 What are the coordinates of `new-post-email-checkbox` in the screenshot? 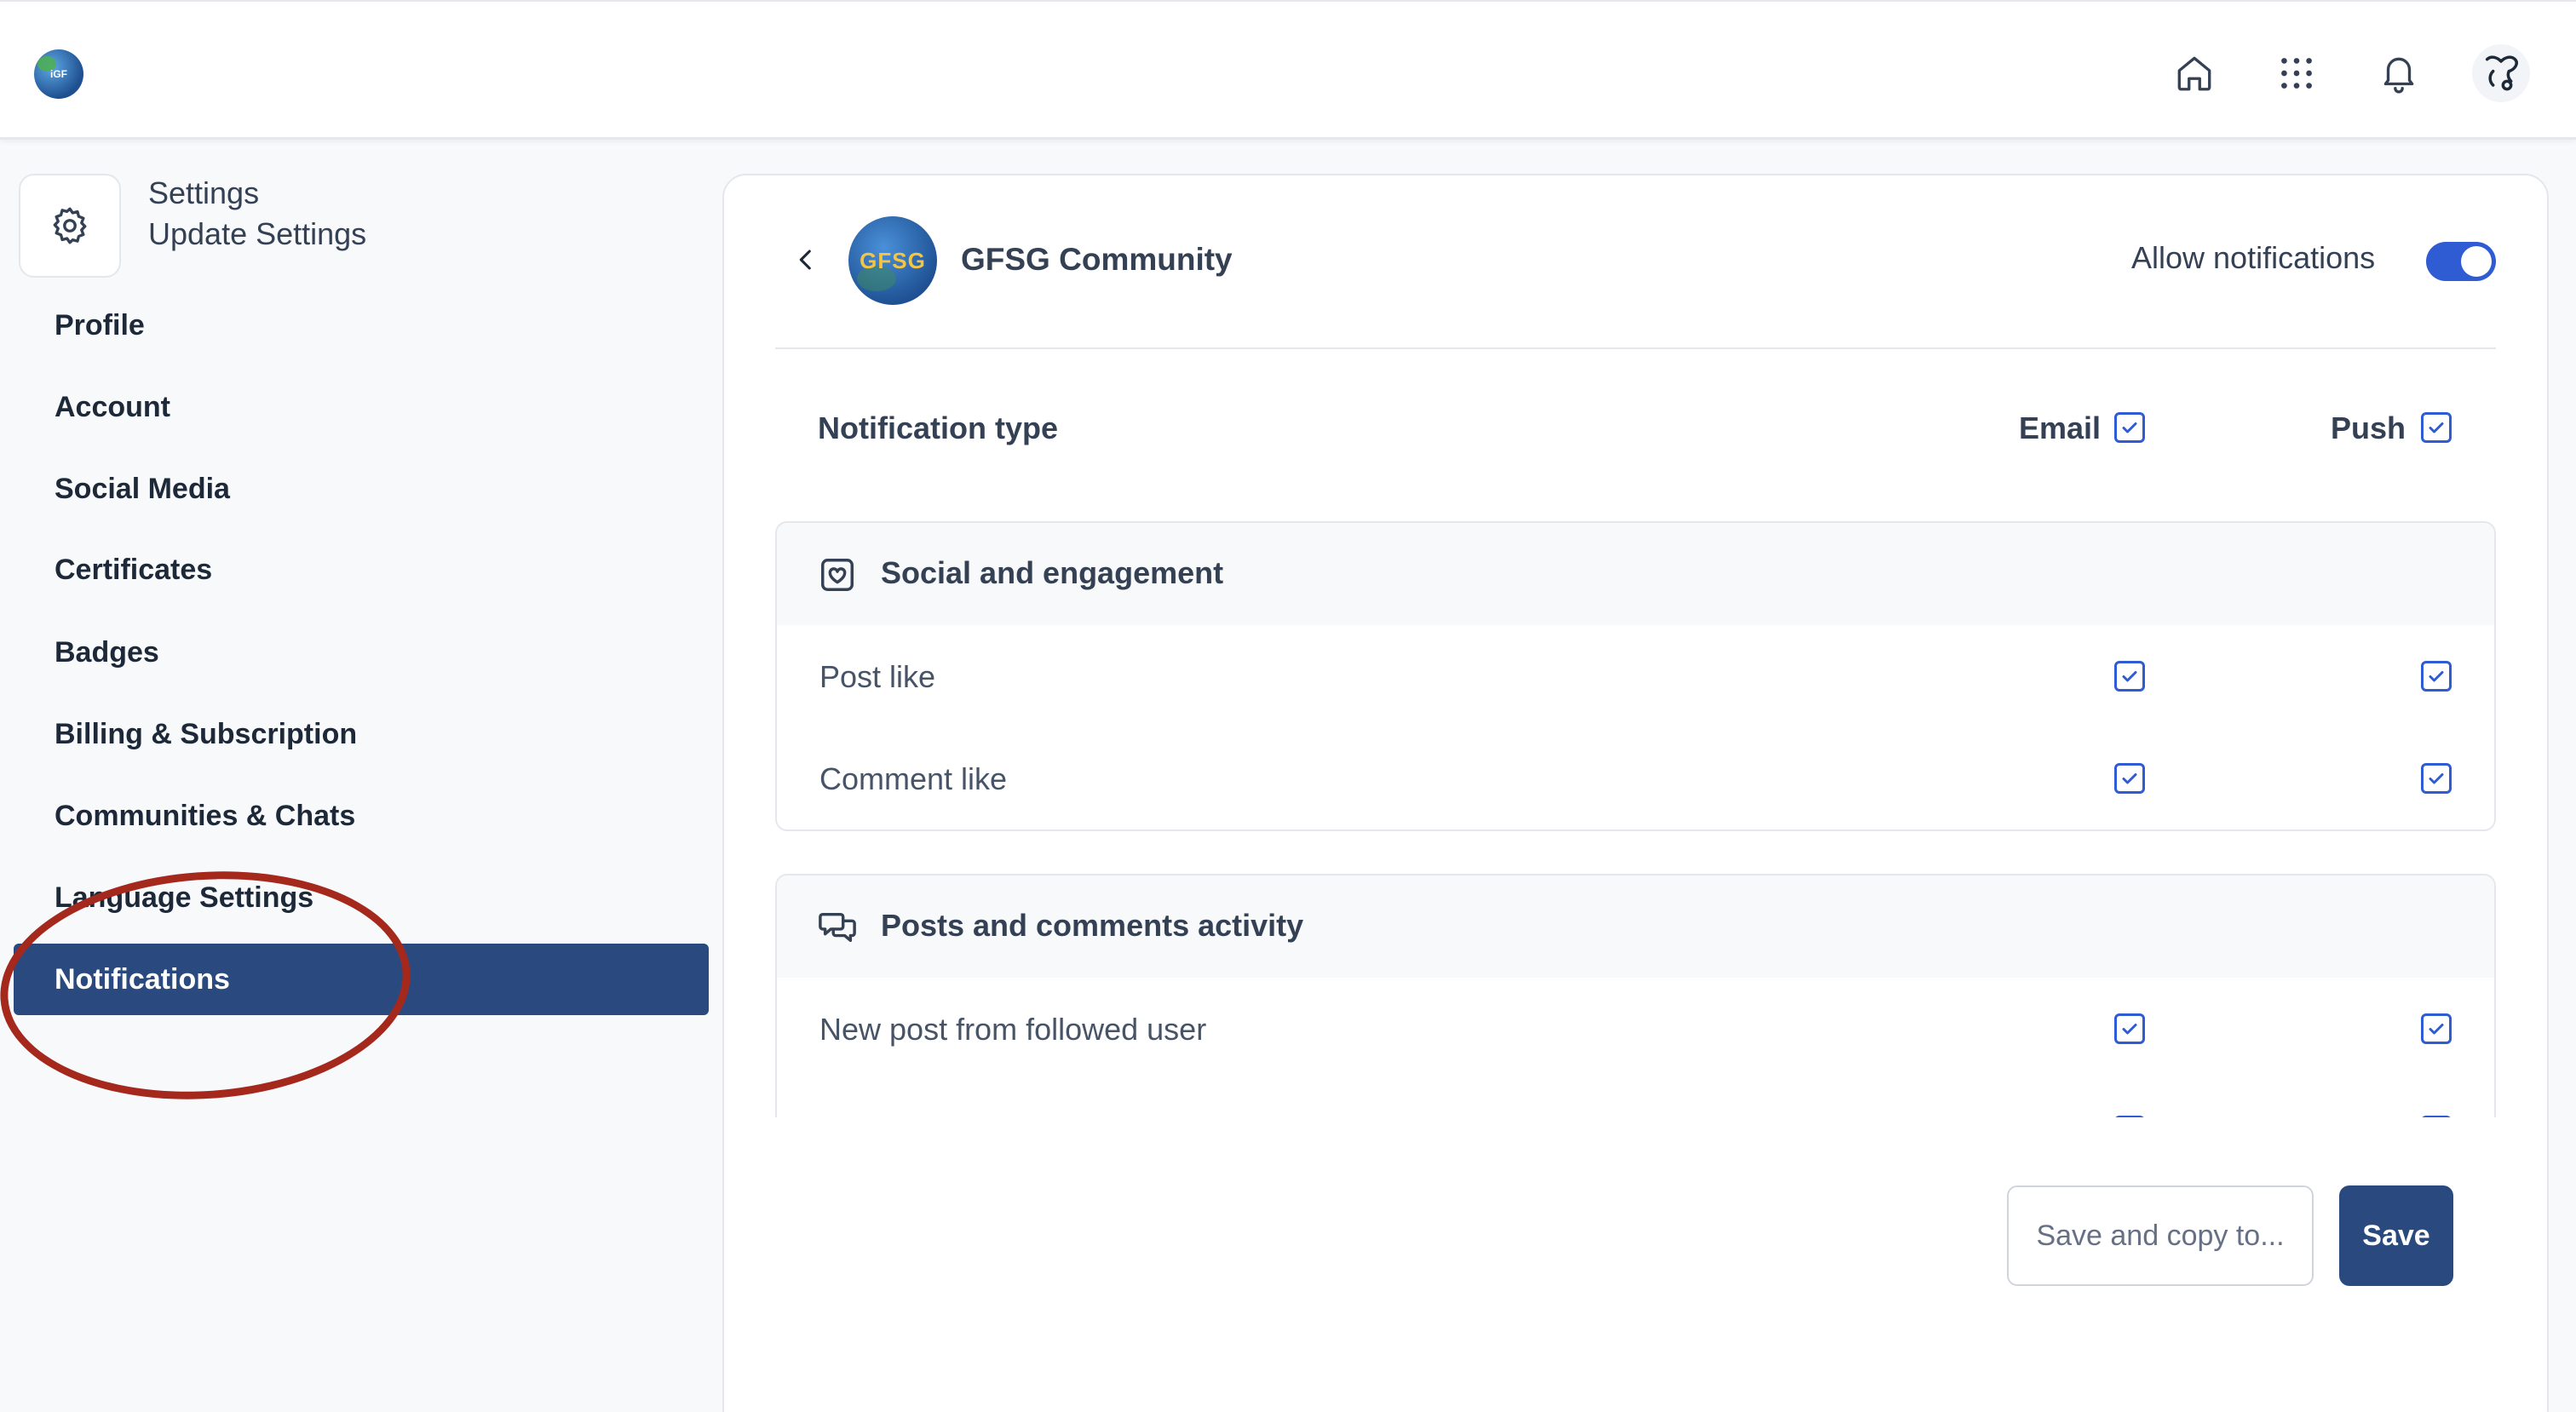 It's located at (2130, 1028).